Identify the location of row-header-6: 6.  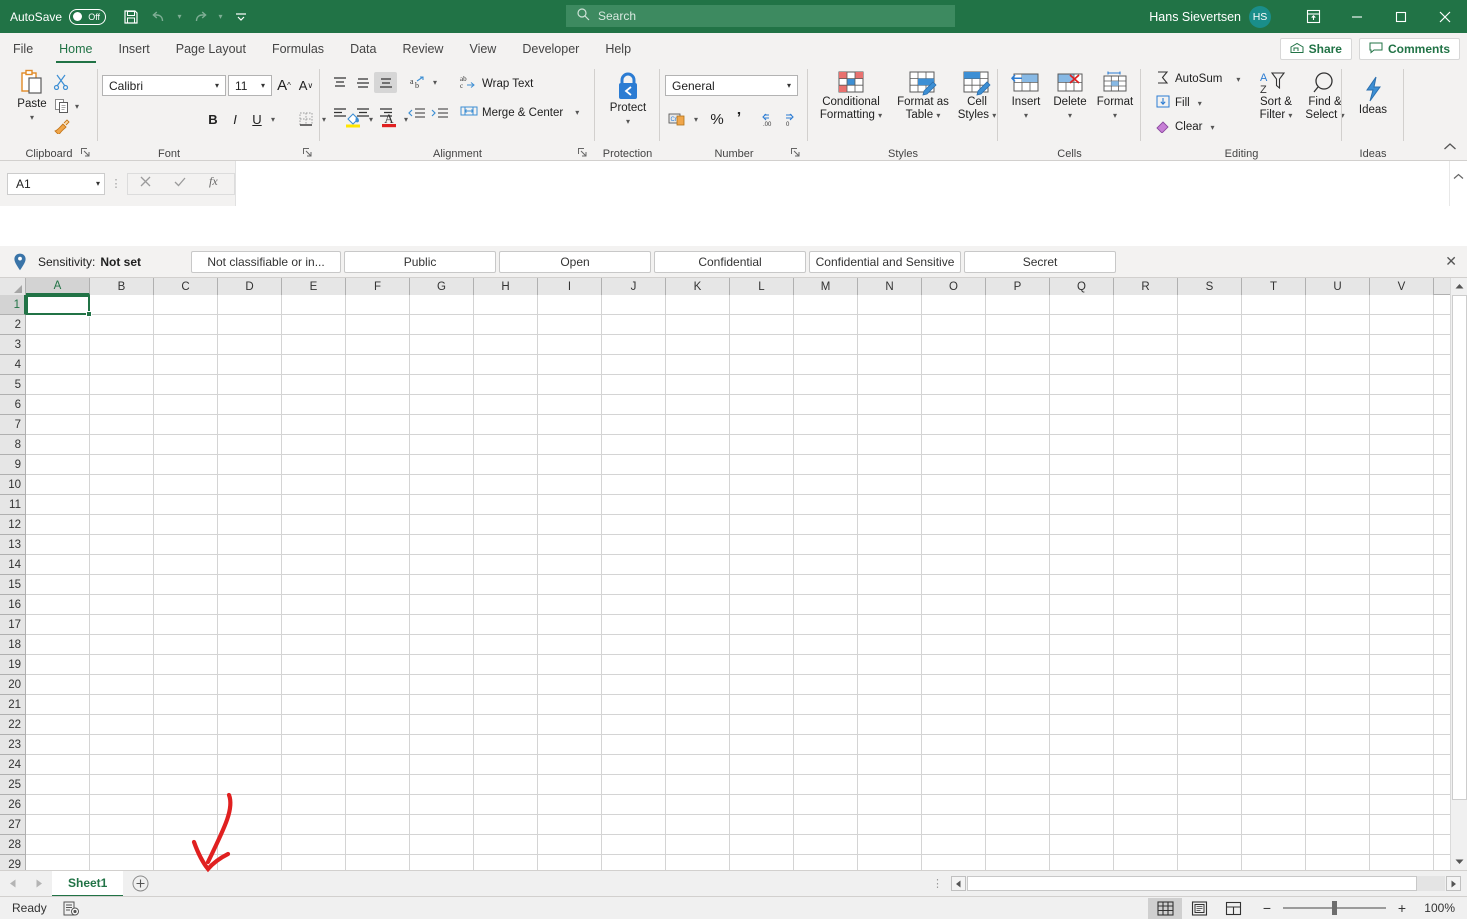
(13, 405).